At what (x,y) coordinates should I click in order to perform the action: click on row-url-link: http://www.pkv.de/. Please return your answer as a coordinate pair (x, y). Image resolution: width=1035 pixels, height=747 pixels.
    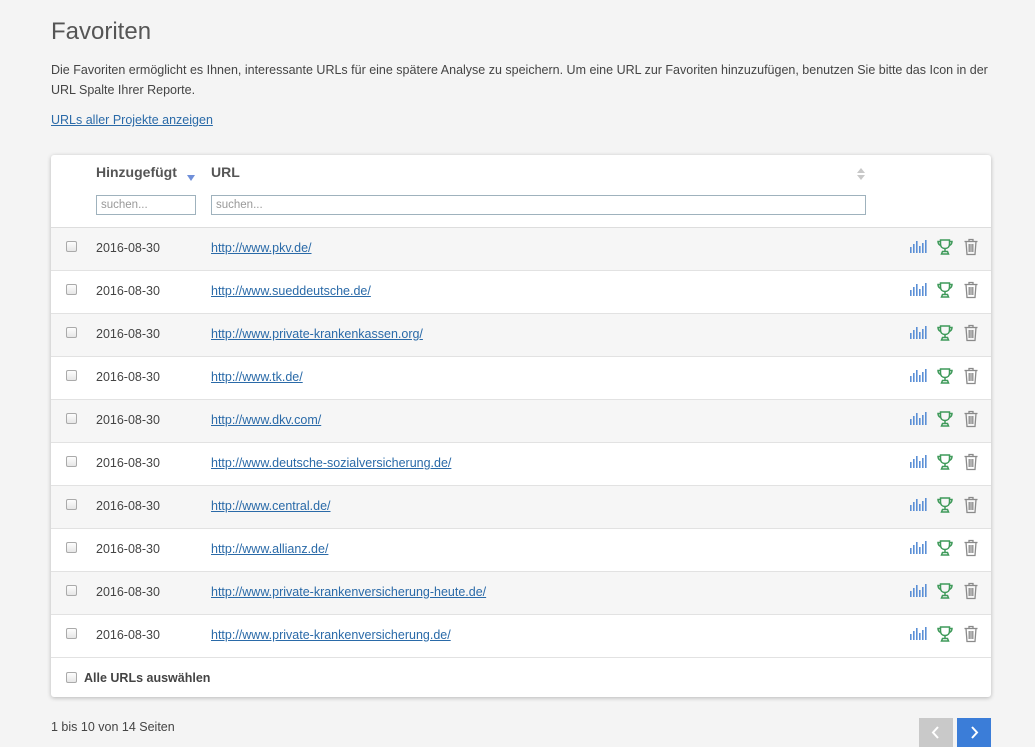
    Looking at the image, I should click on (261, 248).